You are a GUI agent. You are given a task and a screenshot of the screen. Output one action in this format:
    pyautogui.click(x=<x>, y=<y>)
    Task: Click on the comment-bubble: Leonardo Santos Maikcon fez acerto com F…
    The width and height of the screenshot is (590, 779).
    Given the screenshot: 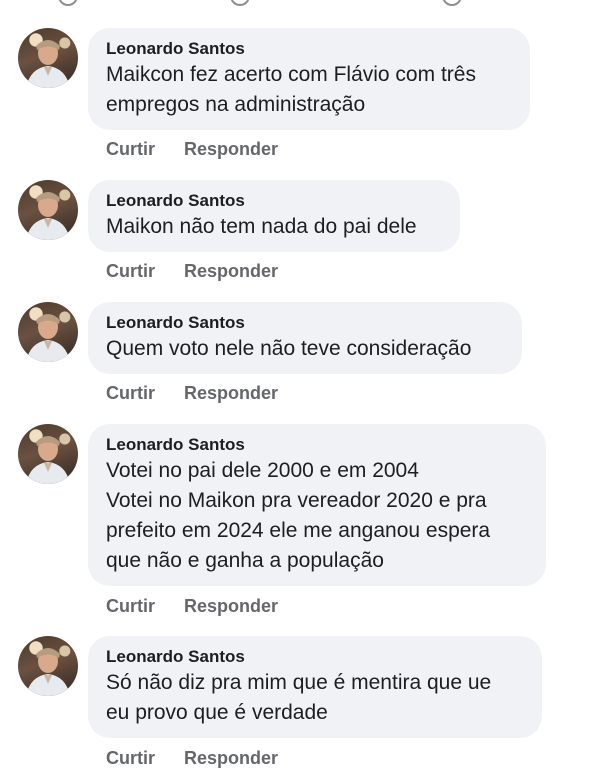 What is the action you would take?
    pyautogui.click(x=309, y=79)
    